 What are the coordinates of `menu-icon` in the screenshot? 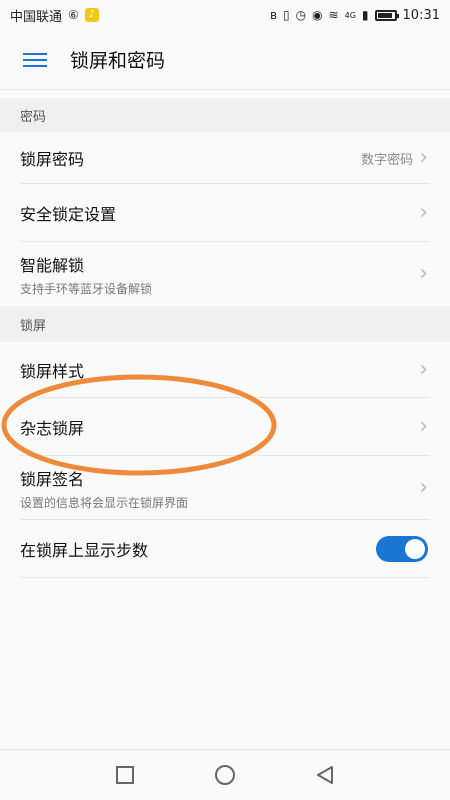 It's located at (35, 60).